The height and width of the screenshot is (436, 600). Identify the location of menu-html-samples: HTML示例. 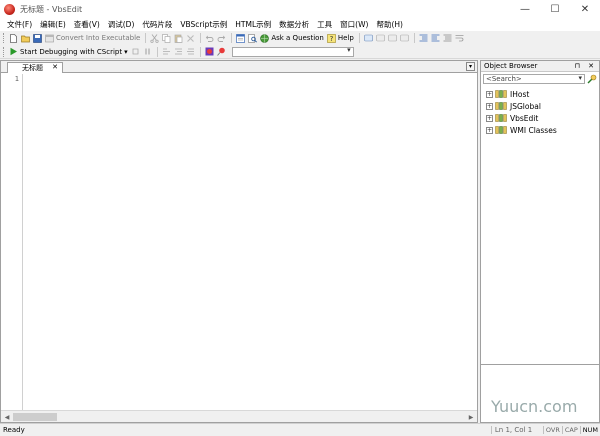
(253, 24).